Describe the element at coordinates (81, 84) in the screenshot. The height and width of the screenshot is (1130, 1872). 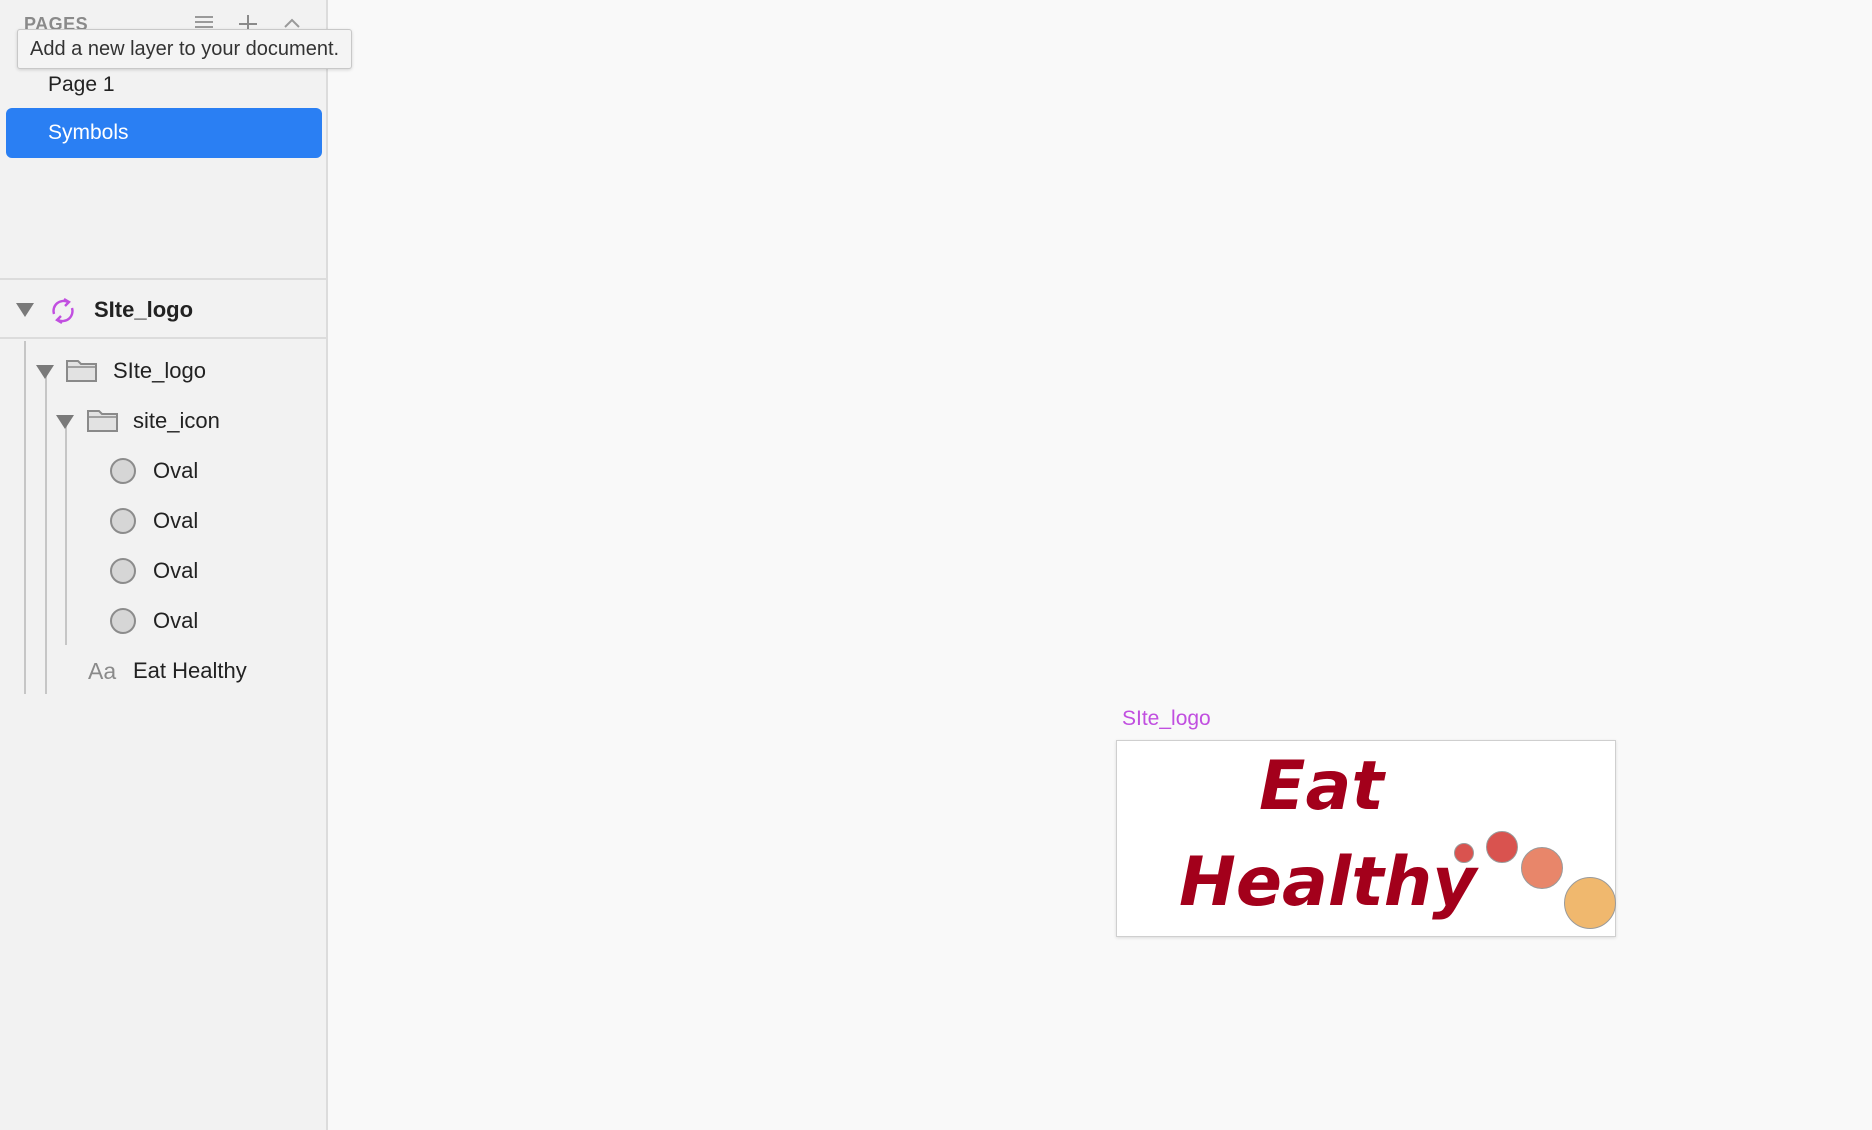
I see `page-item-label: Page 1` at that location.